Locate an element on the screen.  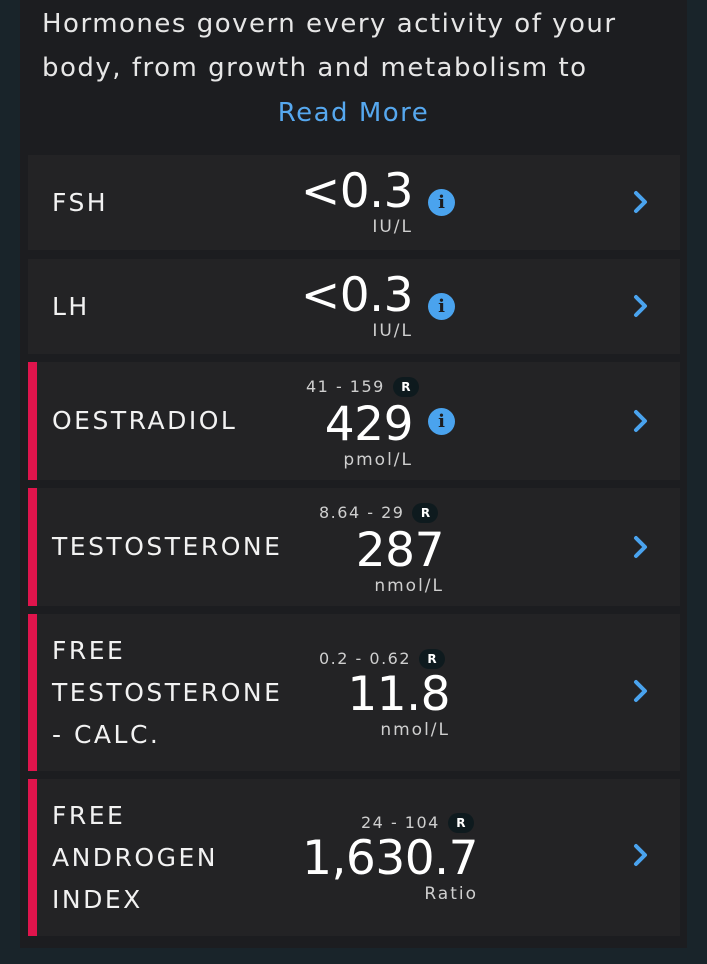
result-name: FREE ANDROGEN INDEX is located at coordinates (135, 857).